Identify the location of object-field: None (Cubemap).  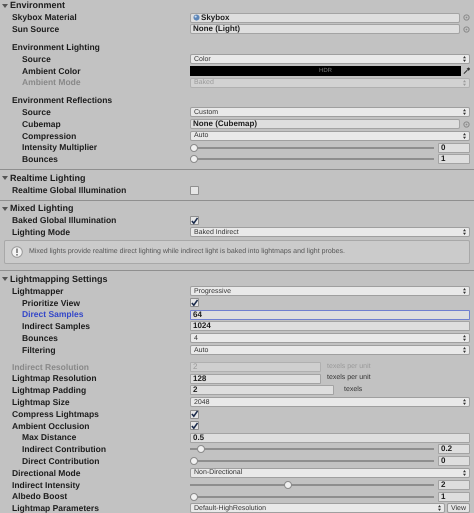
(325, 124).